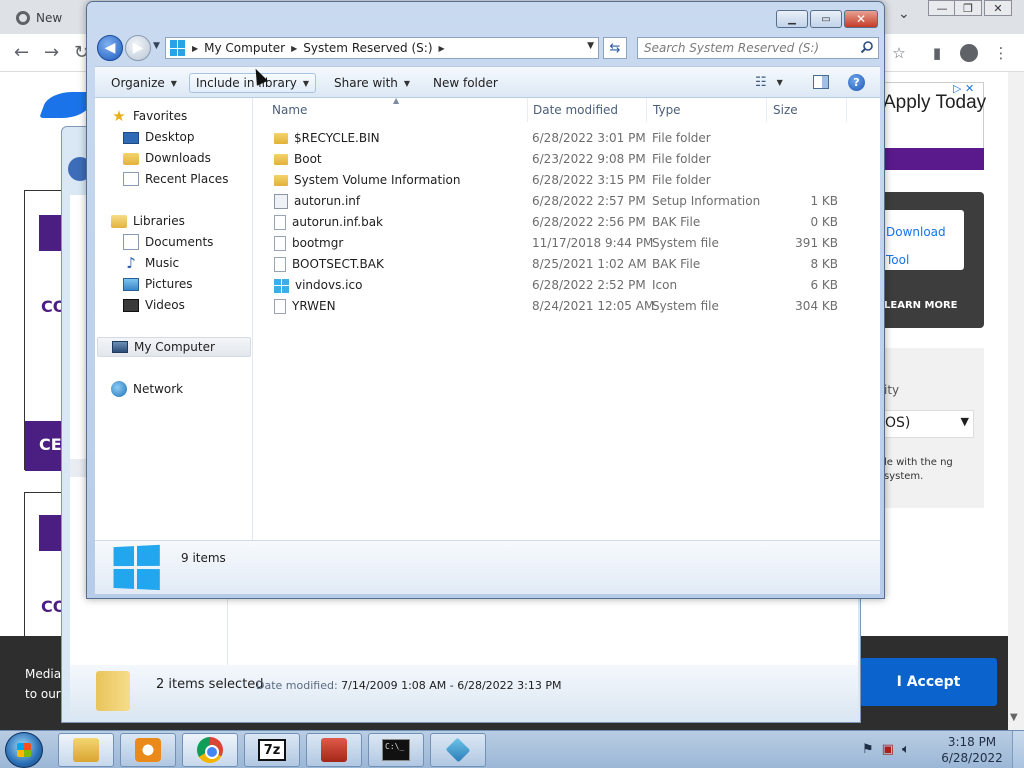 This screenshot has width=1024, height=768. I want to click on file-size, so click(802, 138).